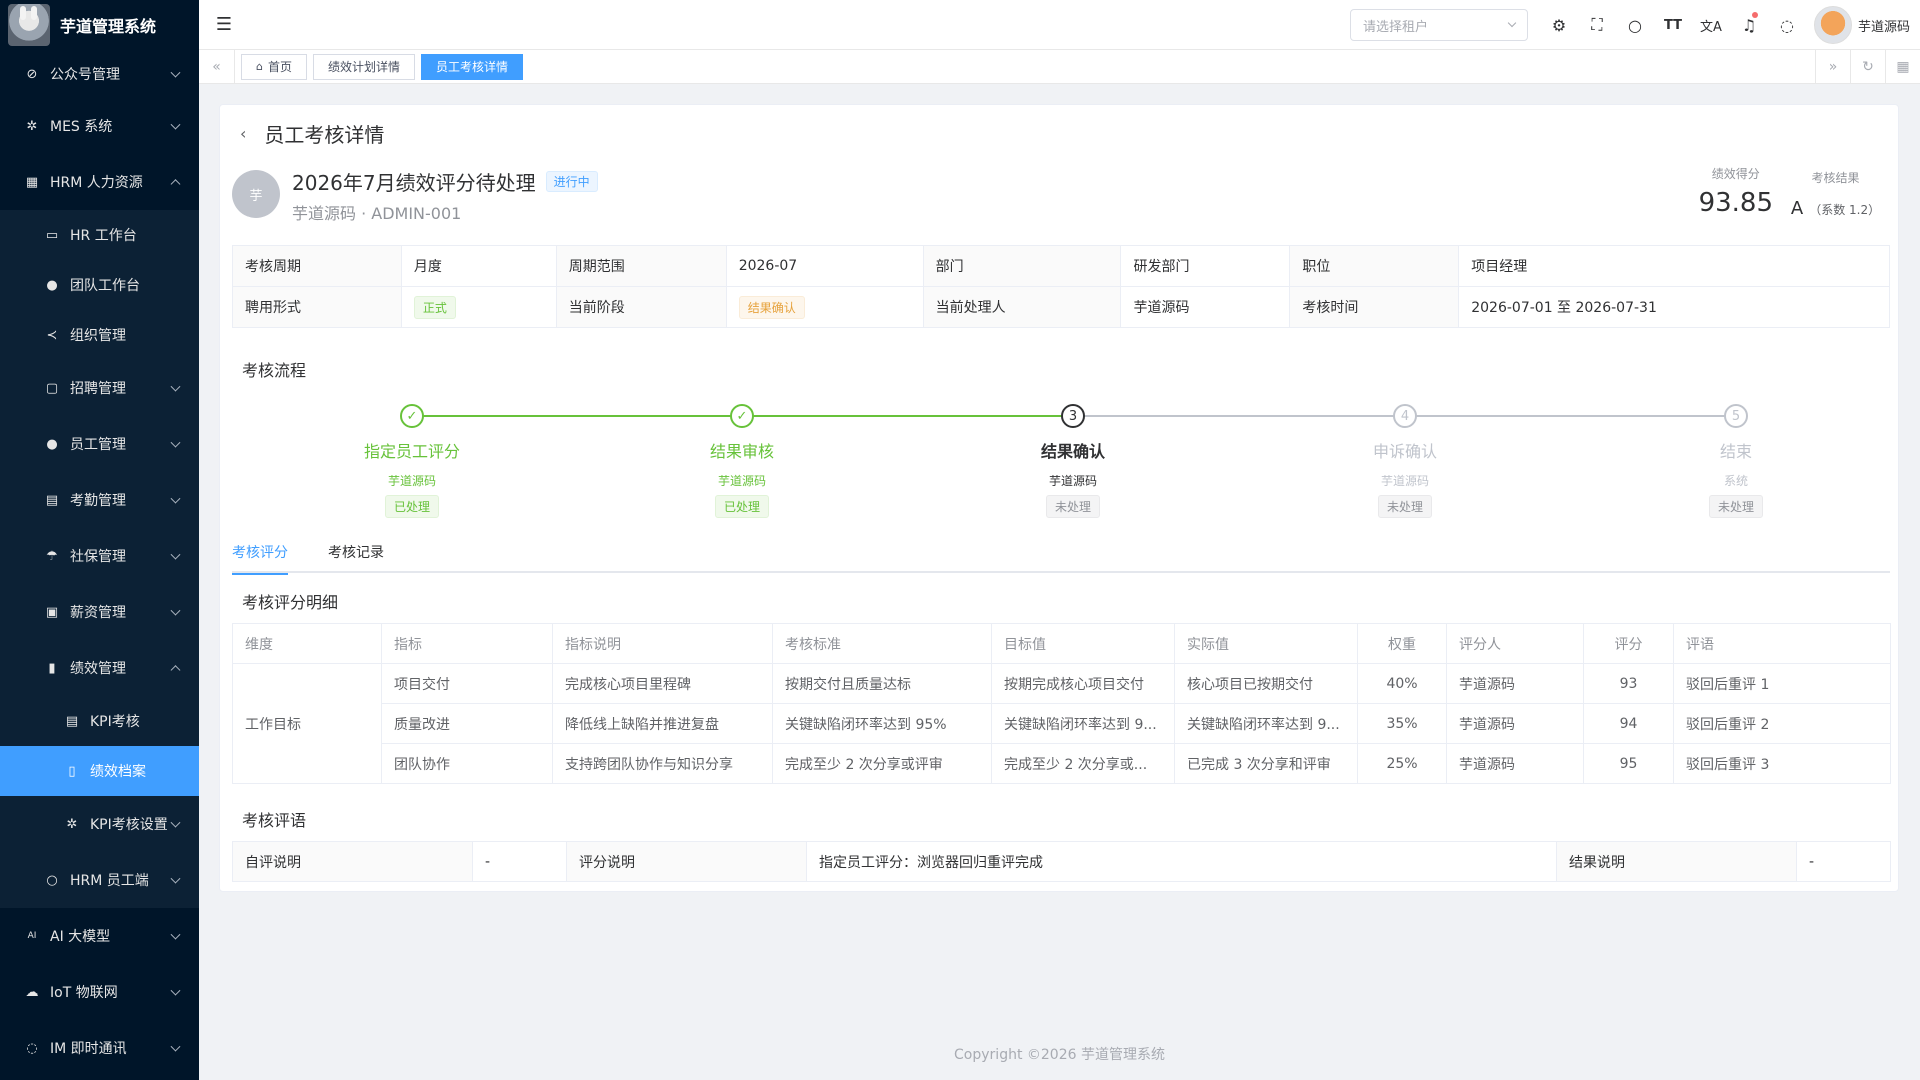 This screenshot has width=1920, height=1080. Describe the element at coordinates (32, 992) in the screenshot. I see `cloud-icon: ☁` at that location.